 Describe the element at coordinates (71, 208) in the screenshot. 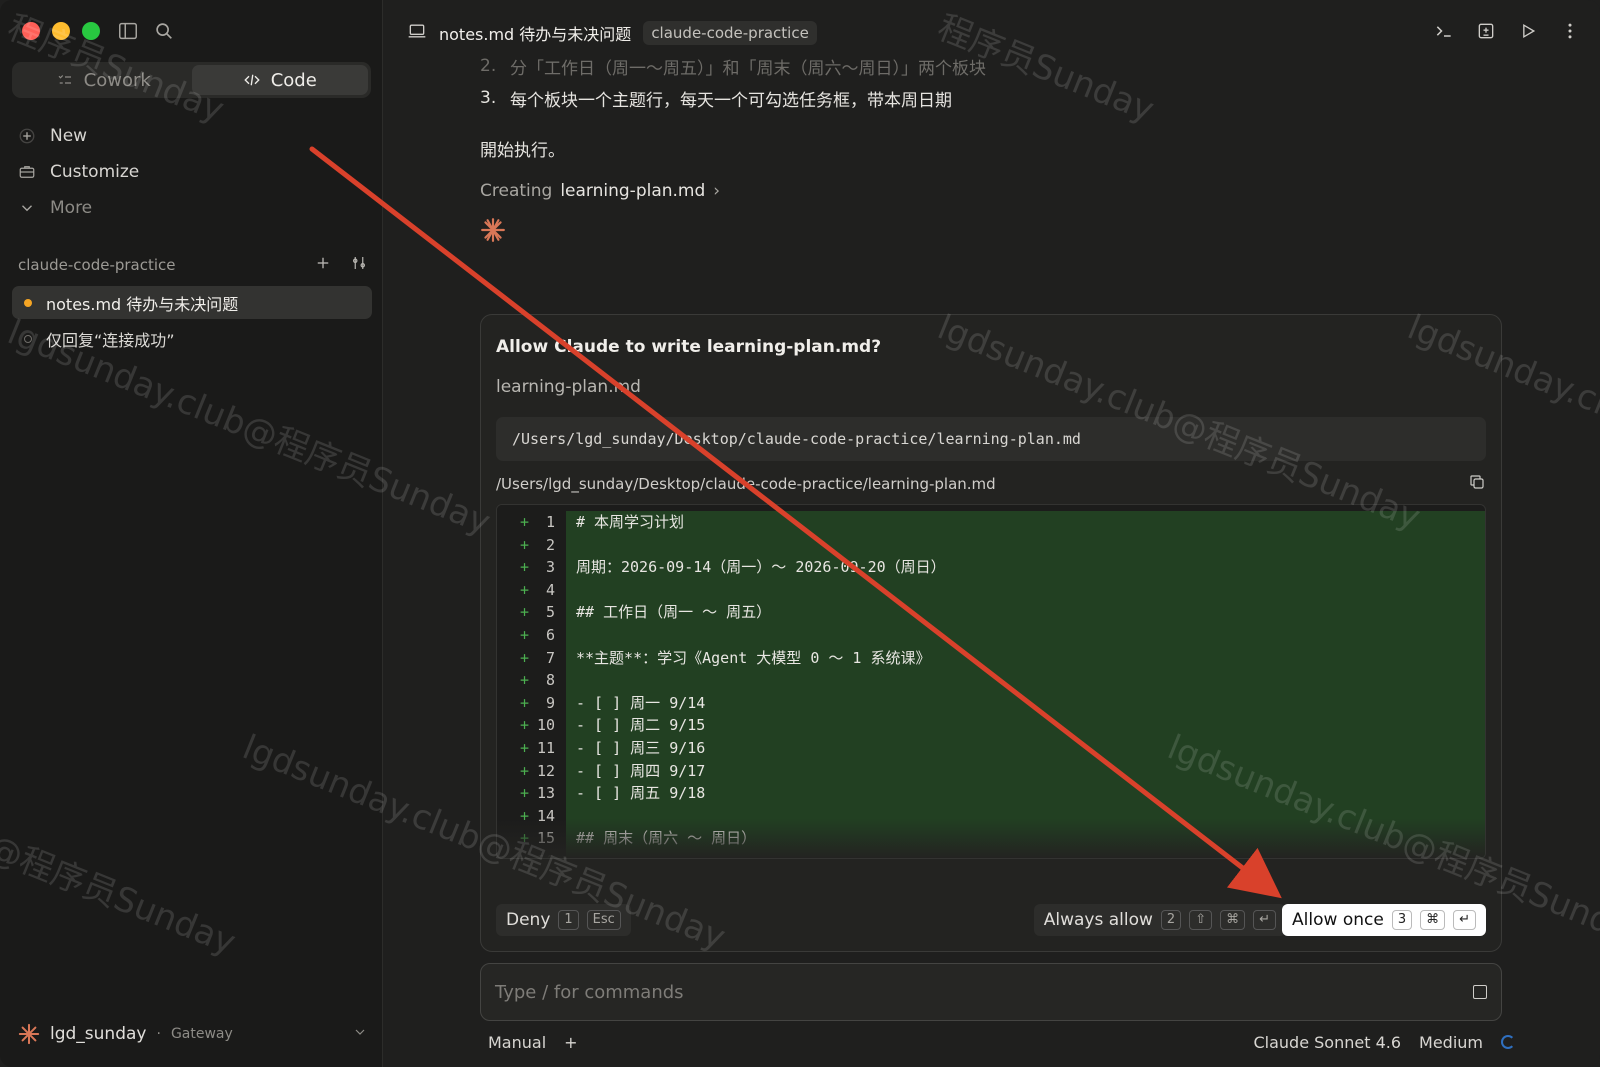

I see `sidebar-item-label: More` at that location.